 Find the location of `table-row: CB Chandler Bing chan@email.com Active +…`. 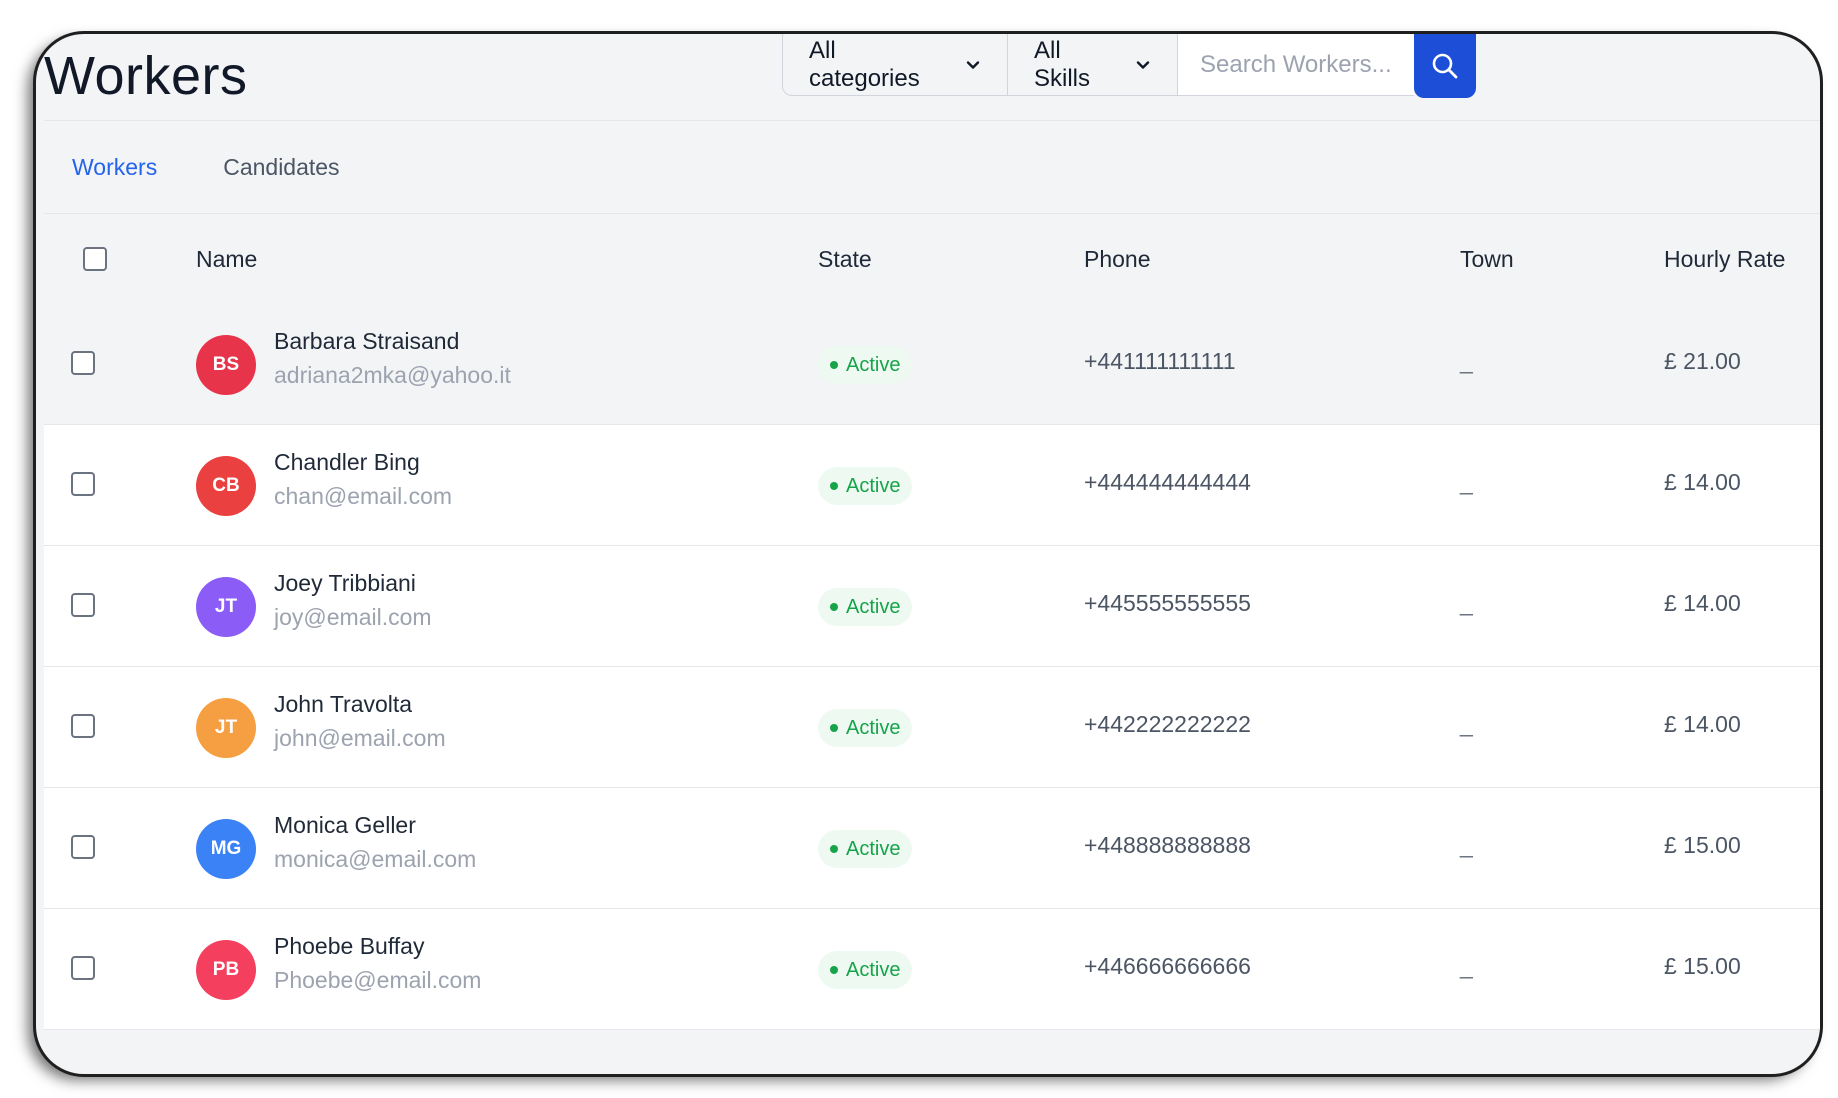

table-row: CB Chandler Bing chan@email.com Active +… is located at coordinates (932, 485).